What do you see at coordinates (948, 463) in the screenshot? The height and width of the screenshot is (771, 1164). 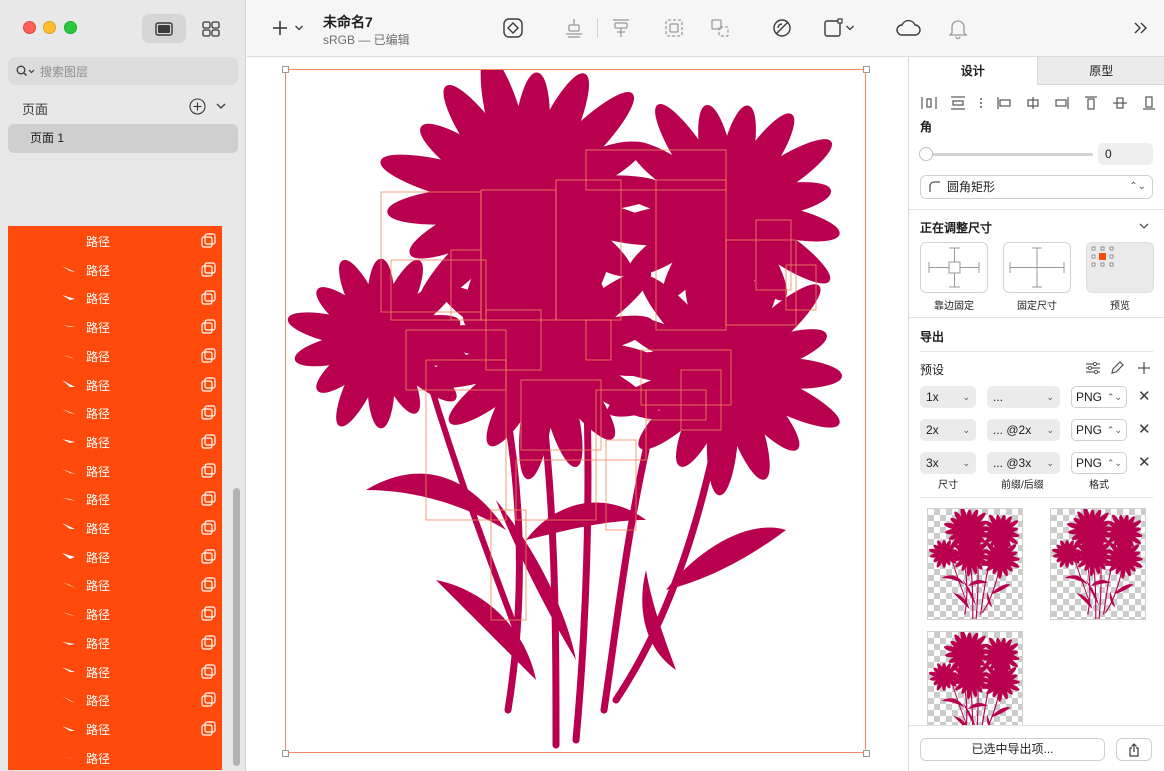 I see `export-scale-select: 3x ⌄` at bounding box center [948, 463].